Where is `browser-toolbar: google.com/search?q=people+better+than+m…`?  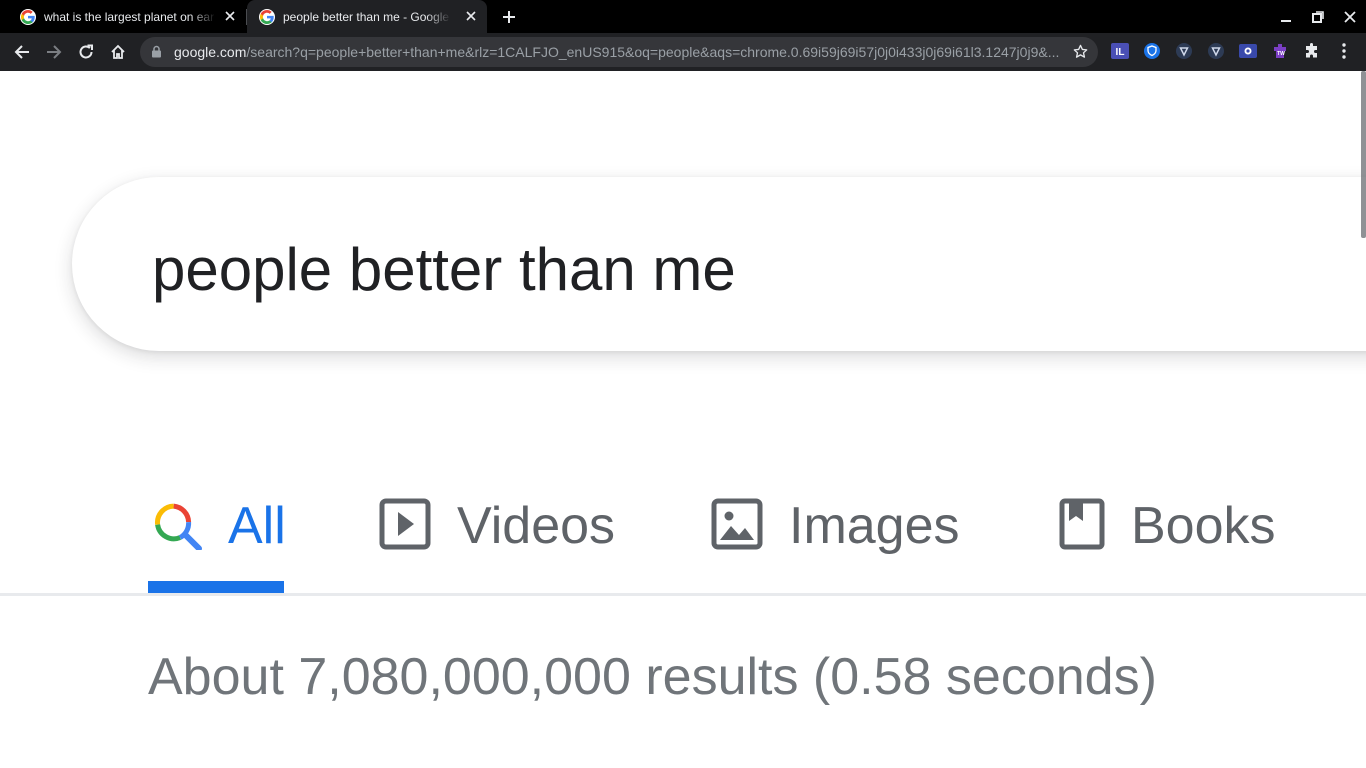
browser-toolbar: google.com/search?q=people+better+than+m… is located at coordinates (683, 52).